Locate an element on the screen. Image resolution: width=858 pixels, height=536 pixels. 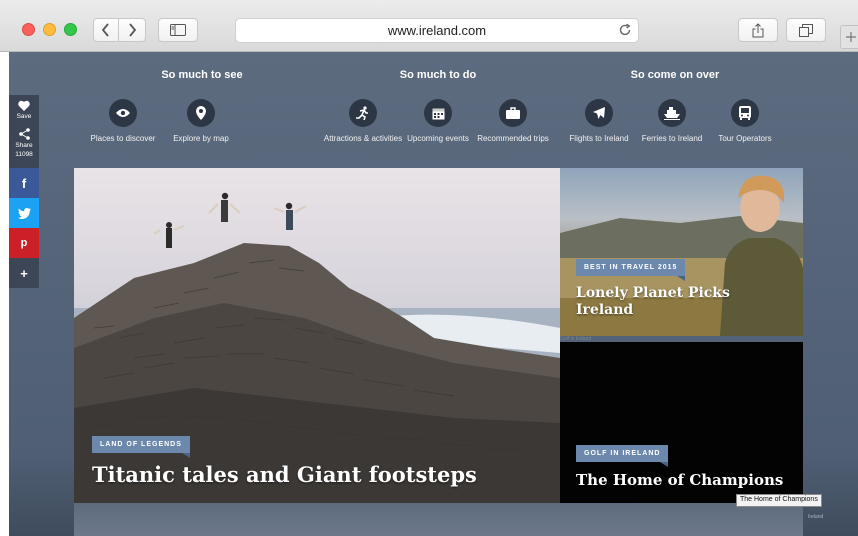
map-pin-icon is located at coordinates (201, 113).